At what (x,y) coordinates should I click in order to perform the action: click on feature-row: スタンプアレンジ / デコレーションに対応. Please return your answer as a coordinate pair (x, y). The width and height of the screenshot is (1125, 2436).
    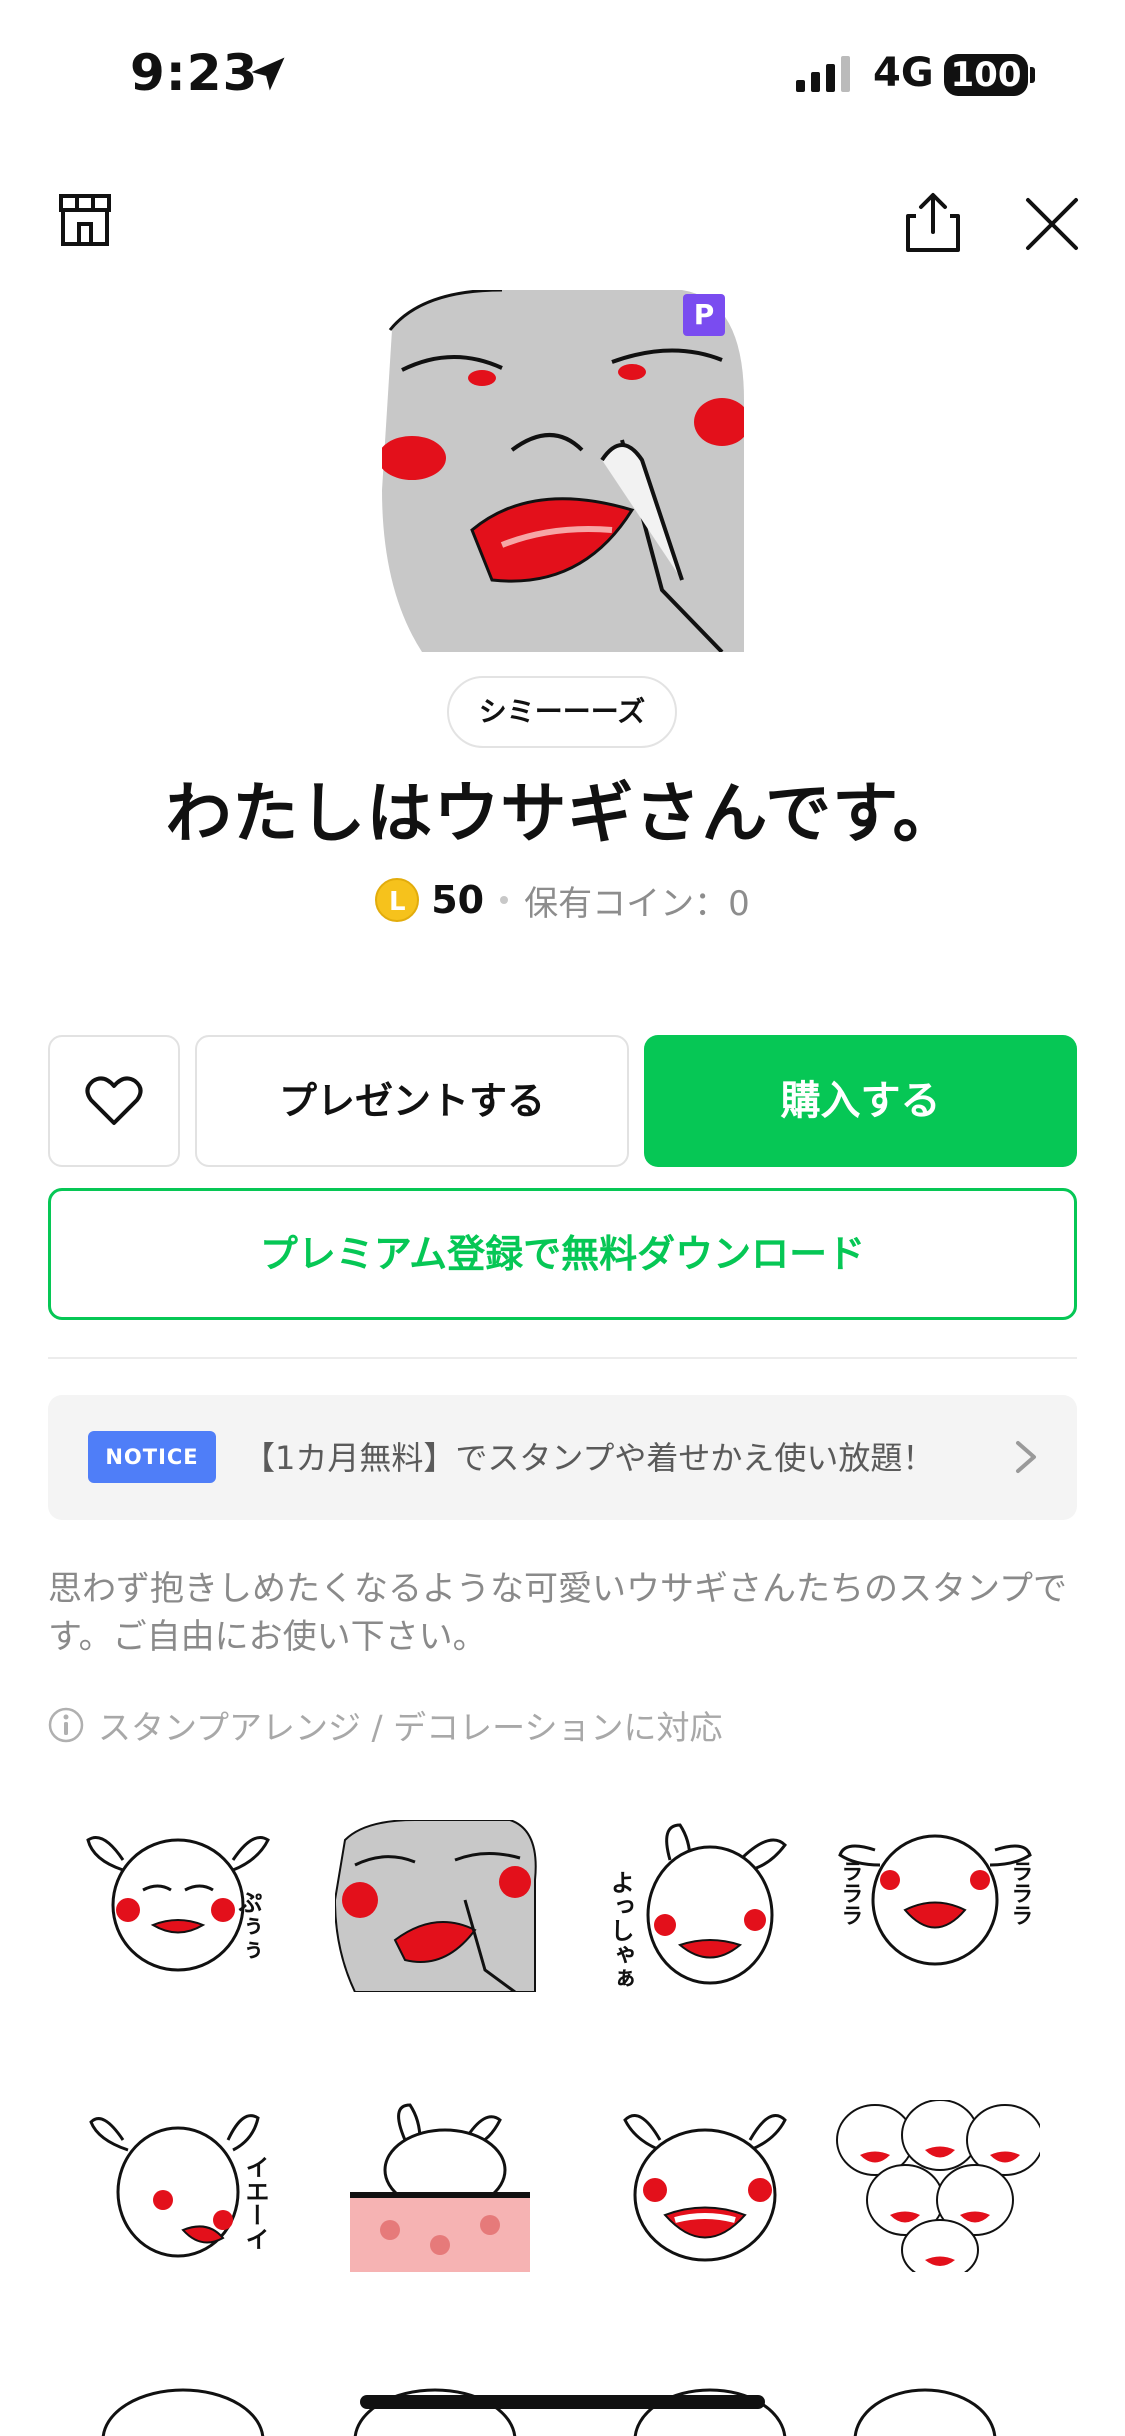
    Looking at the image, I should click on (385, 1725).